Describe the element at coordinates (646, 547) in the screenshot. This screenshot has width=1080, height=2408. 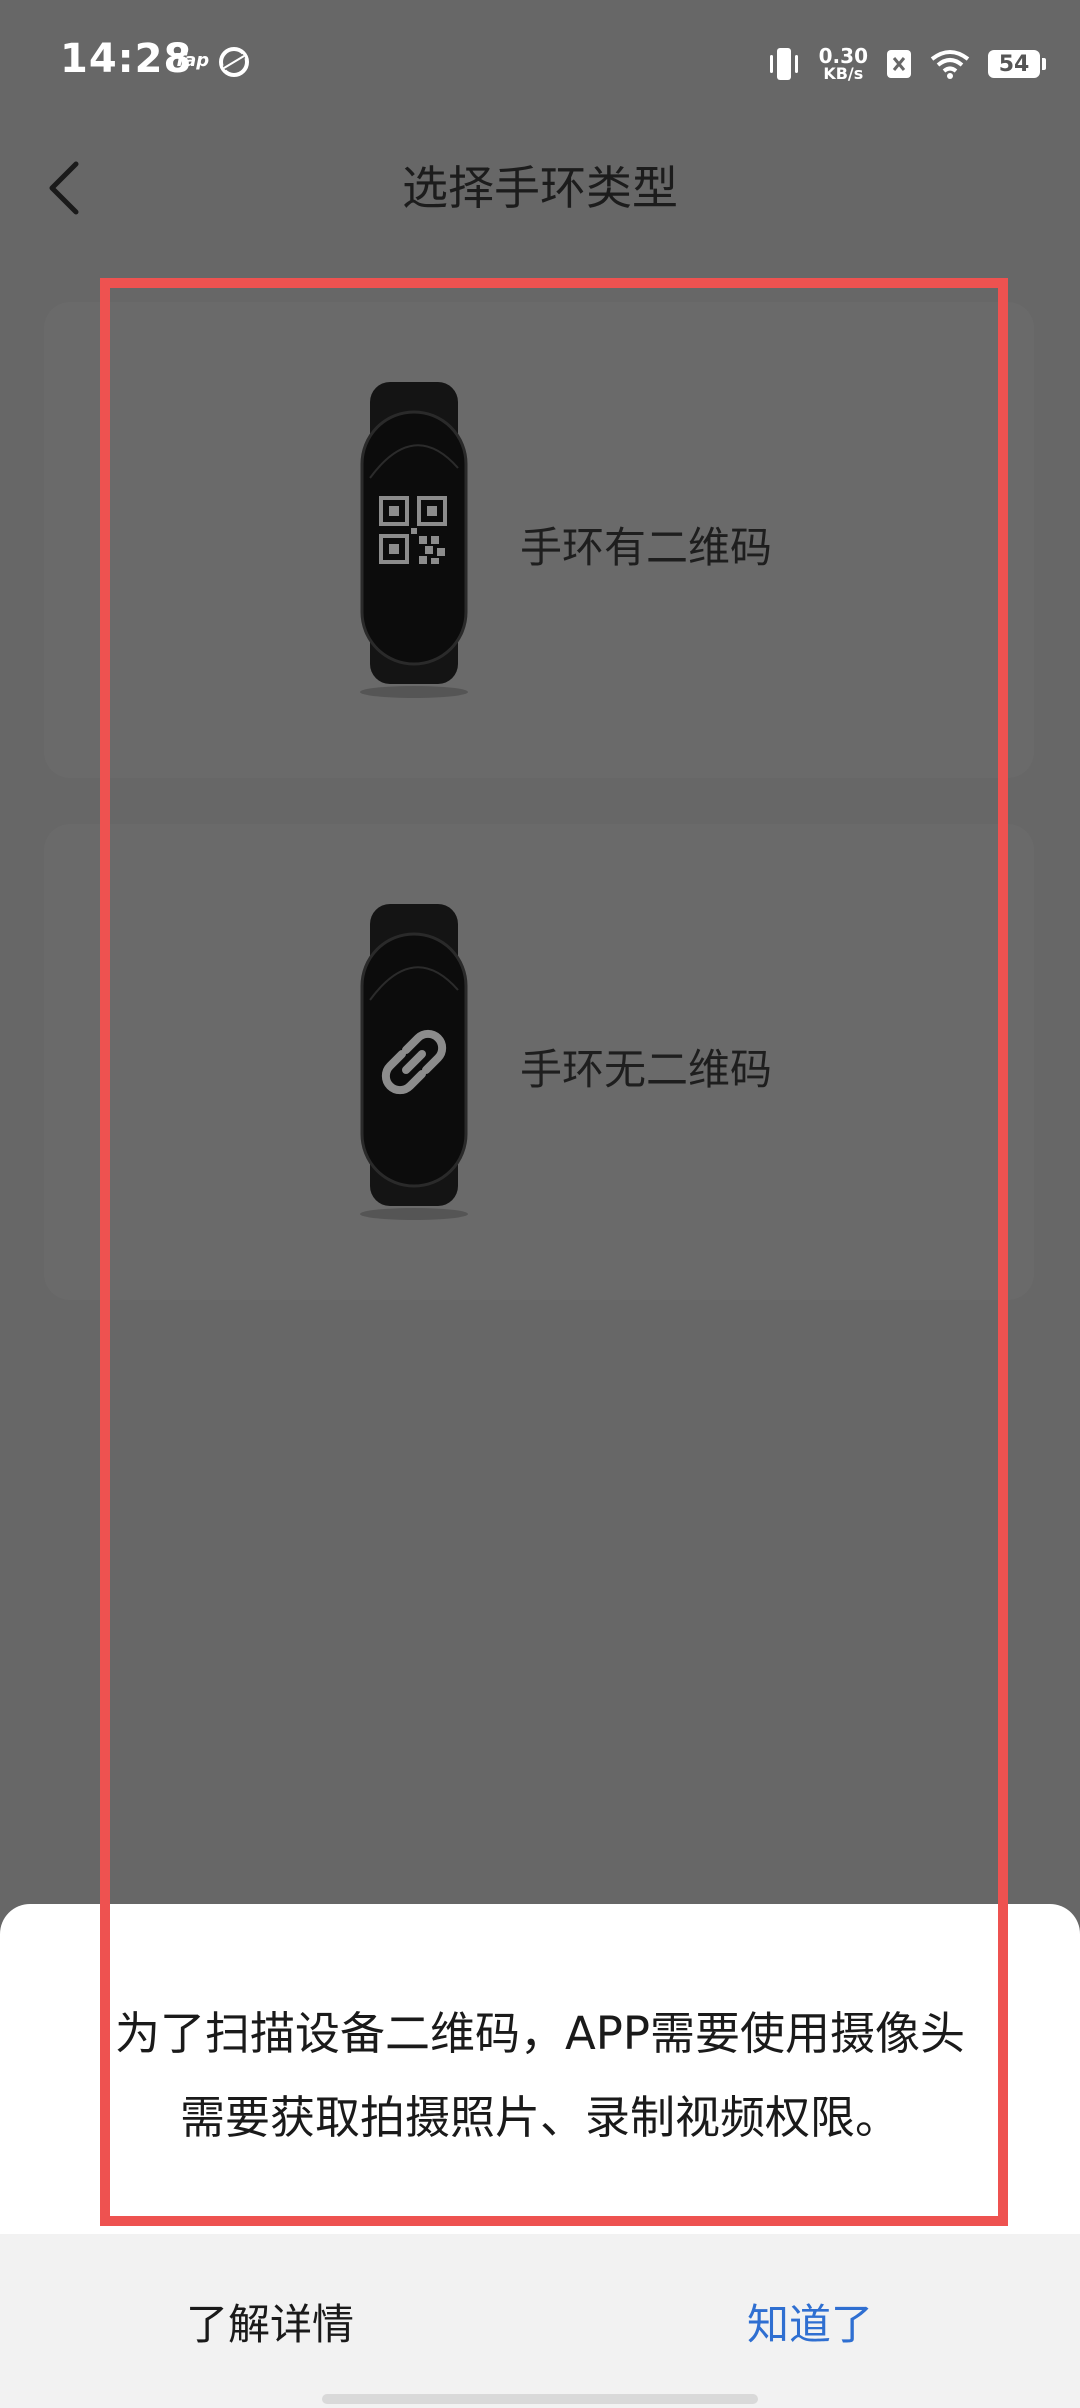
I see `option-label: 手环有二维码` at that location.